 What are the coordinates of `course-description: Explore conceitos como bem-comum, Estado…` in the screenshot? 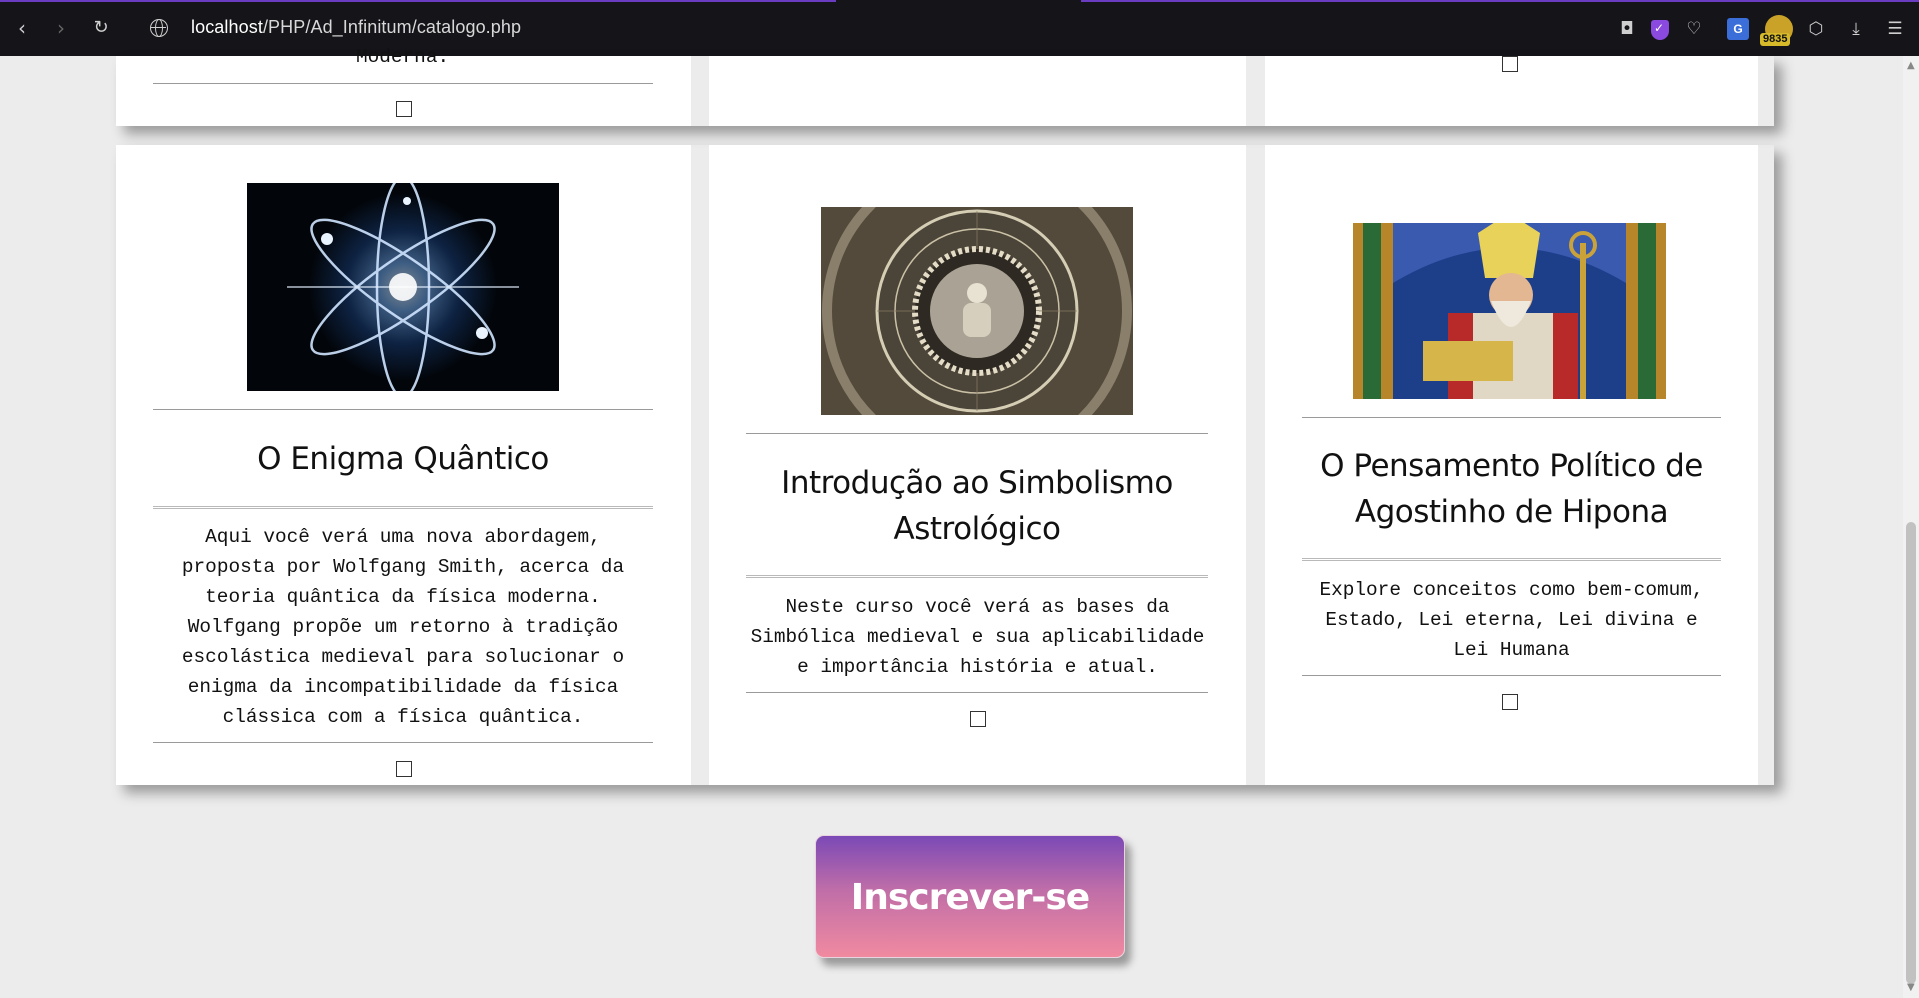 It's located at (1511, 620).